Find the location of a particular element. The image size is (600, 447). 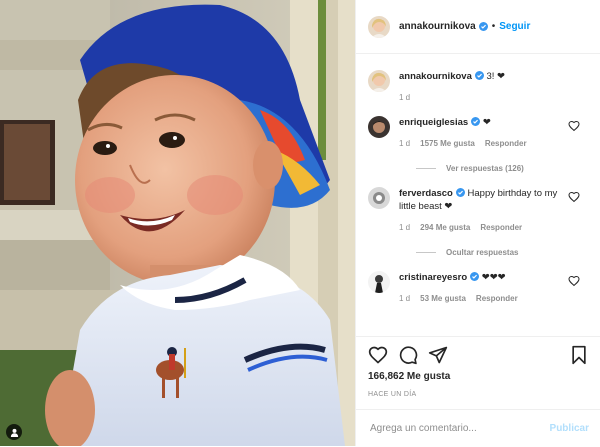

replies-label: Ocultar respuestas is located at coordinates (482, 252).